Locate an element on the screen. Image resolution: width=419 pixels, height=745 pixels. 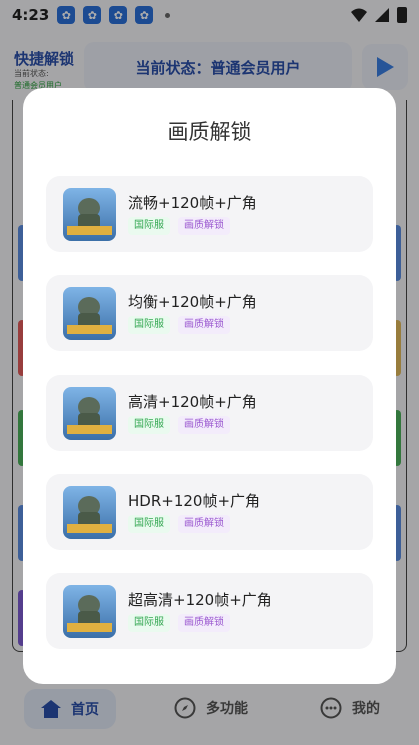
list-item: 均衡+120帧+广角 国际服 画质解锁 is located at coordinates (209, 313).